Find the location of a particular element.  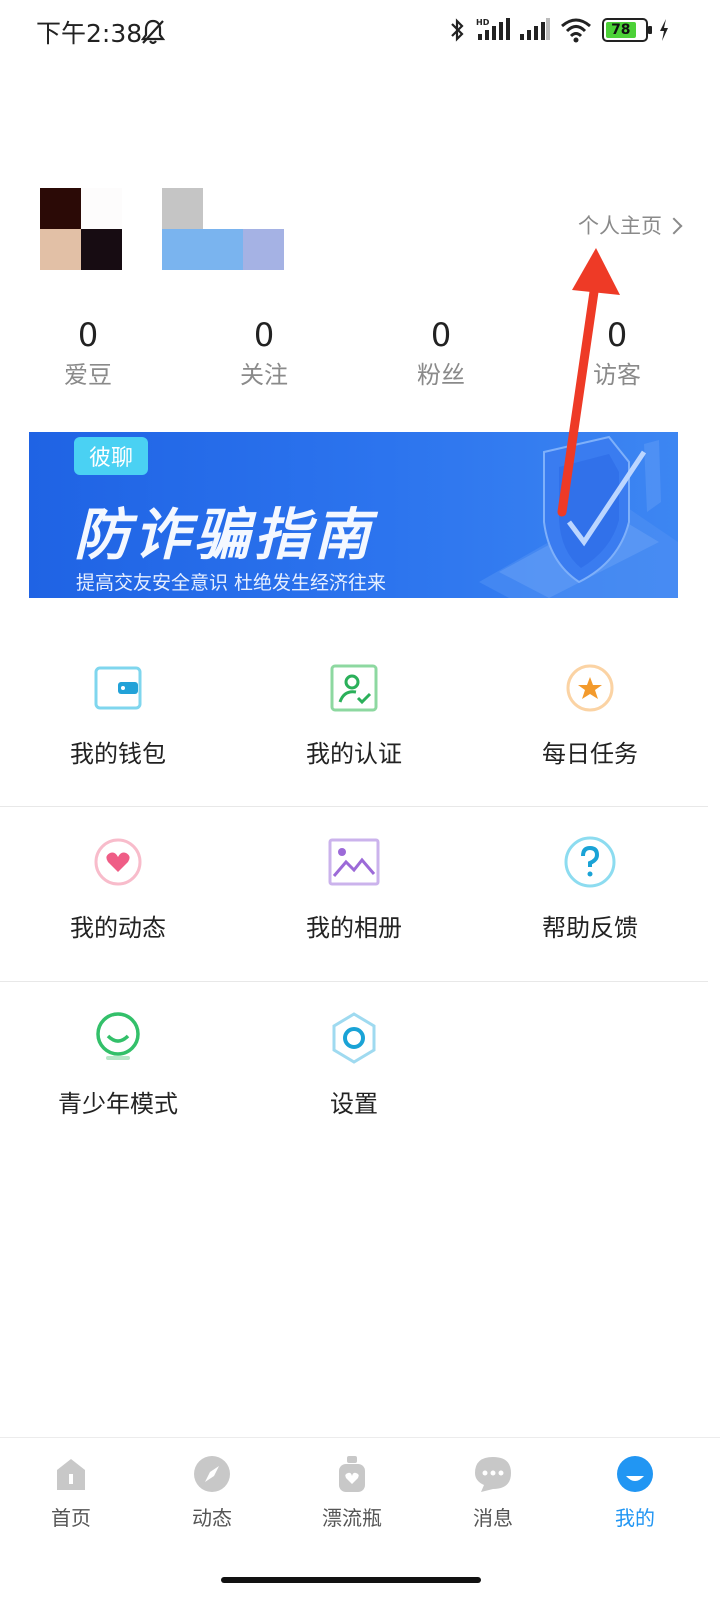

banner-tag: 彼聊 is located at coordinates (111, 456).